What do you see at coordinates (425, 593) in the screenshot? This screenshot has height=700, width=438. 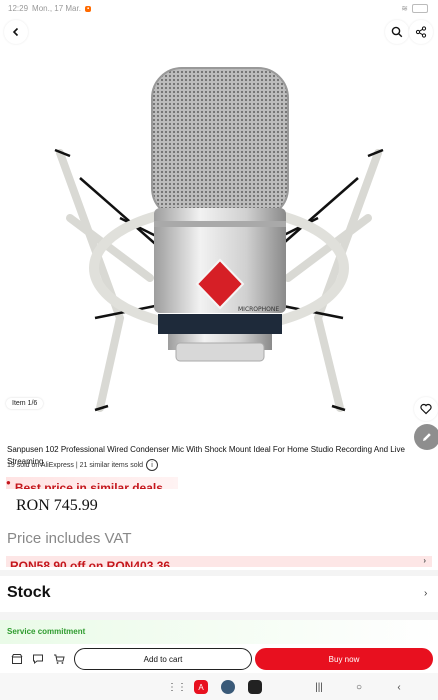 I see `stock-chevron-icon: ›` at bounding box center [425, 593].